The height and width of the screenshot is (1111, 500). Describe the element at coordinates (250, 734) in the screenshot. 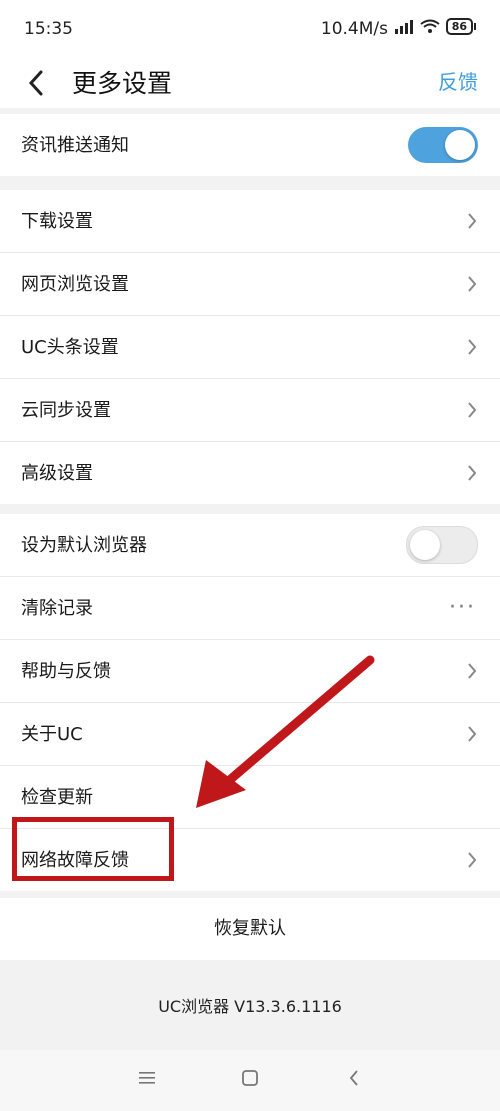

I see `setting-row-about-uc: 关于UC` at that location.